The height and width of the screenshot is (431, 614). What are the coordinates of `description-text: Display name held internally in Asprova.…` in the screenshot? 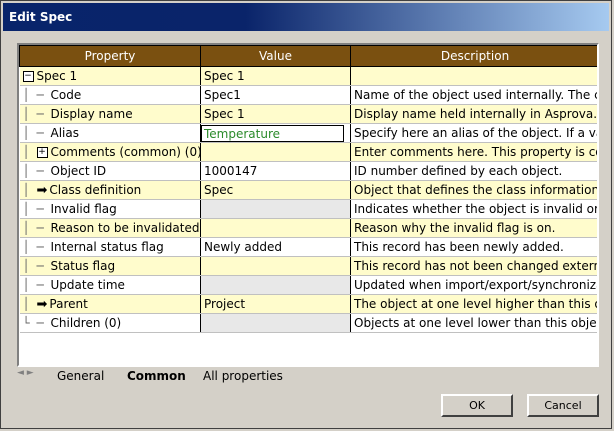 It's located at (476, 114).